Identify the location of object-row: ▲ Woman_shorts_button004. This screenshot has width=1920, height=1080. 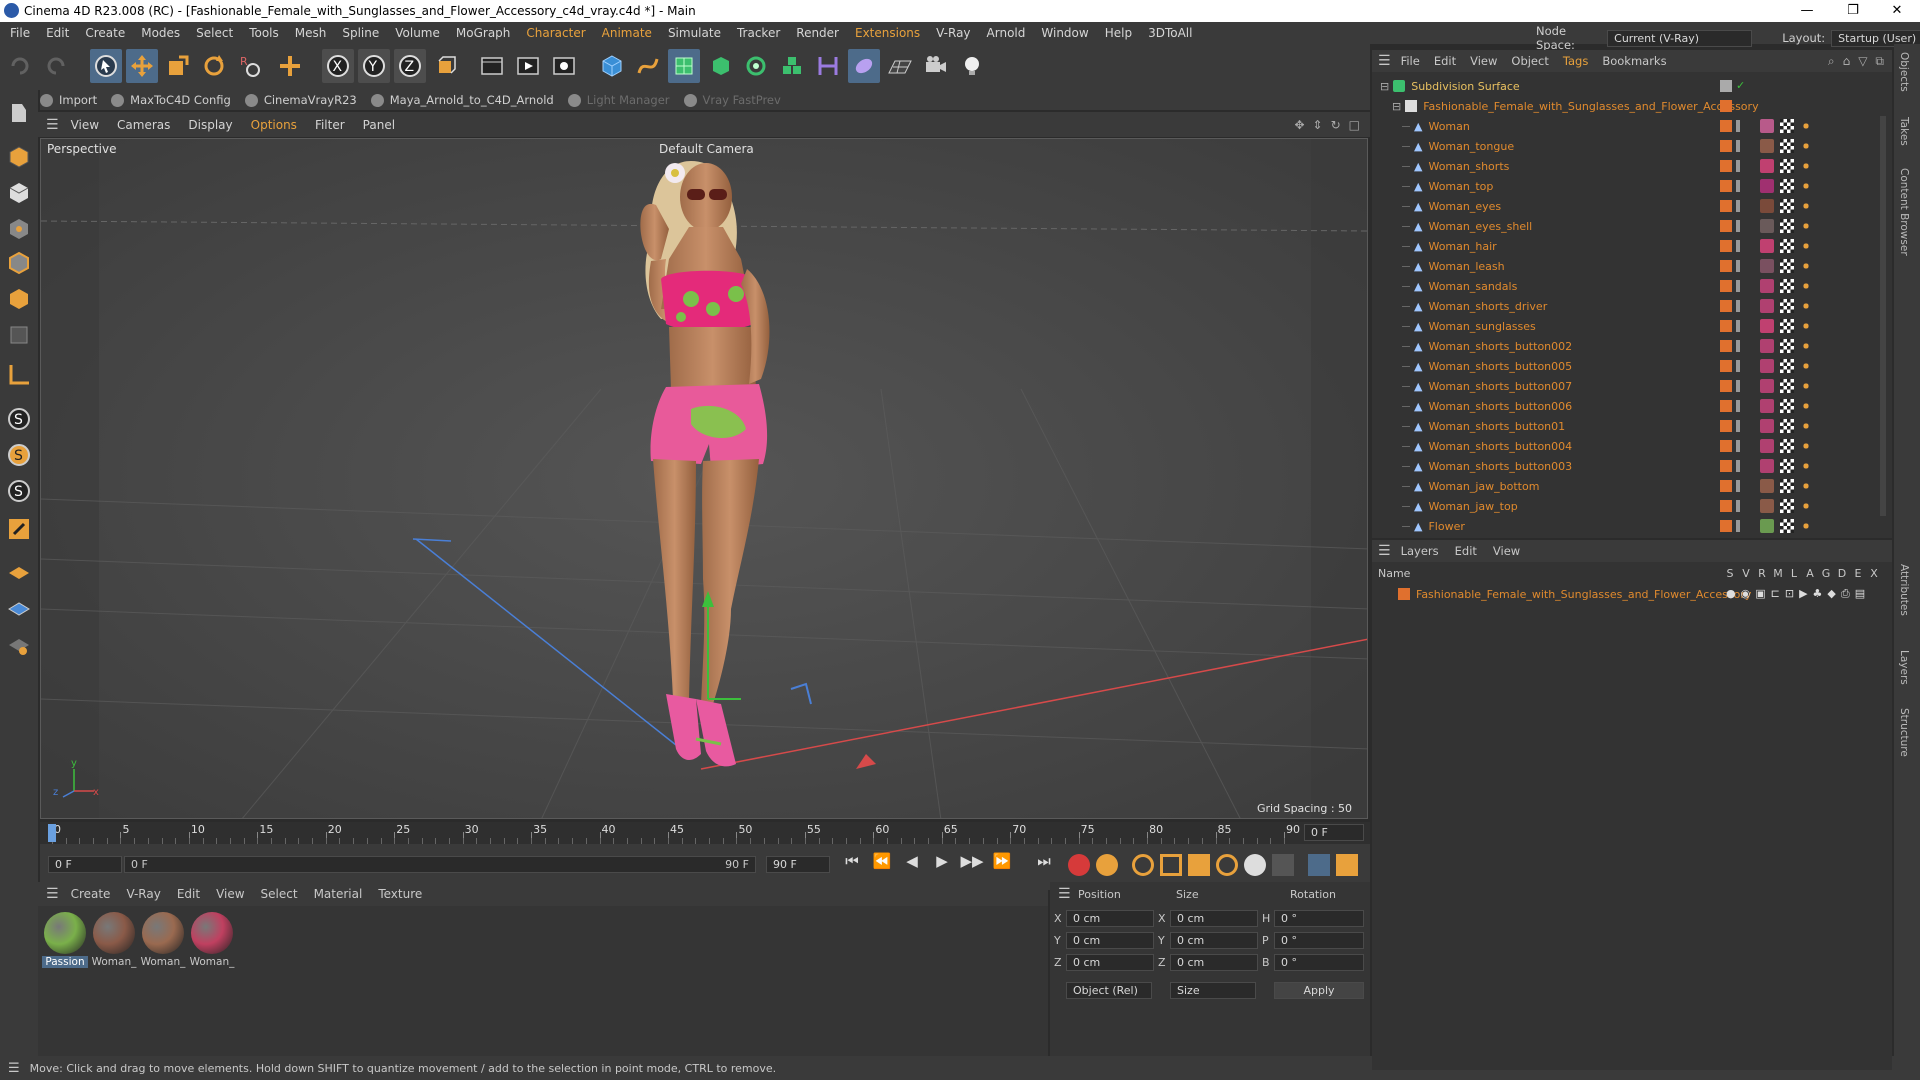
(1632, 446).